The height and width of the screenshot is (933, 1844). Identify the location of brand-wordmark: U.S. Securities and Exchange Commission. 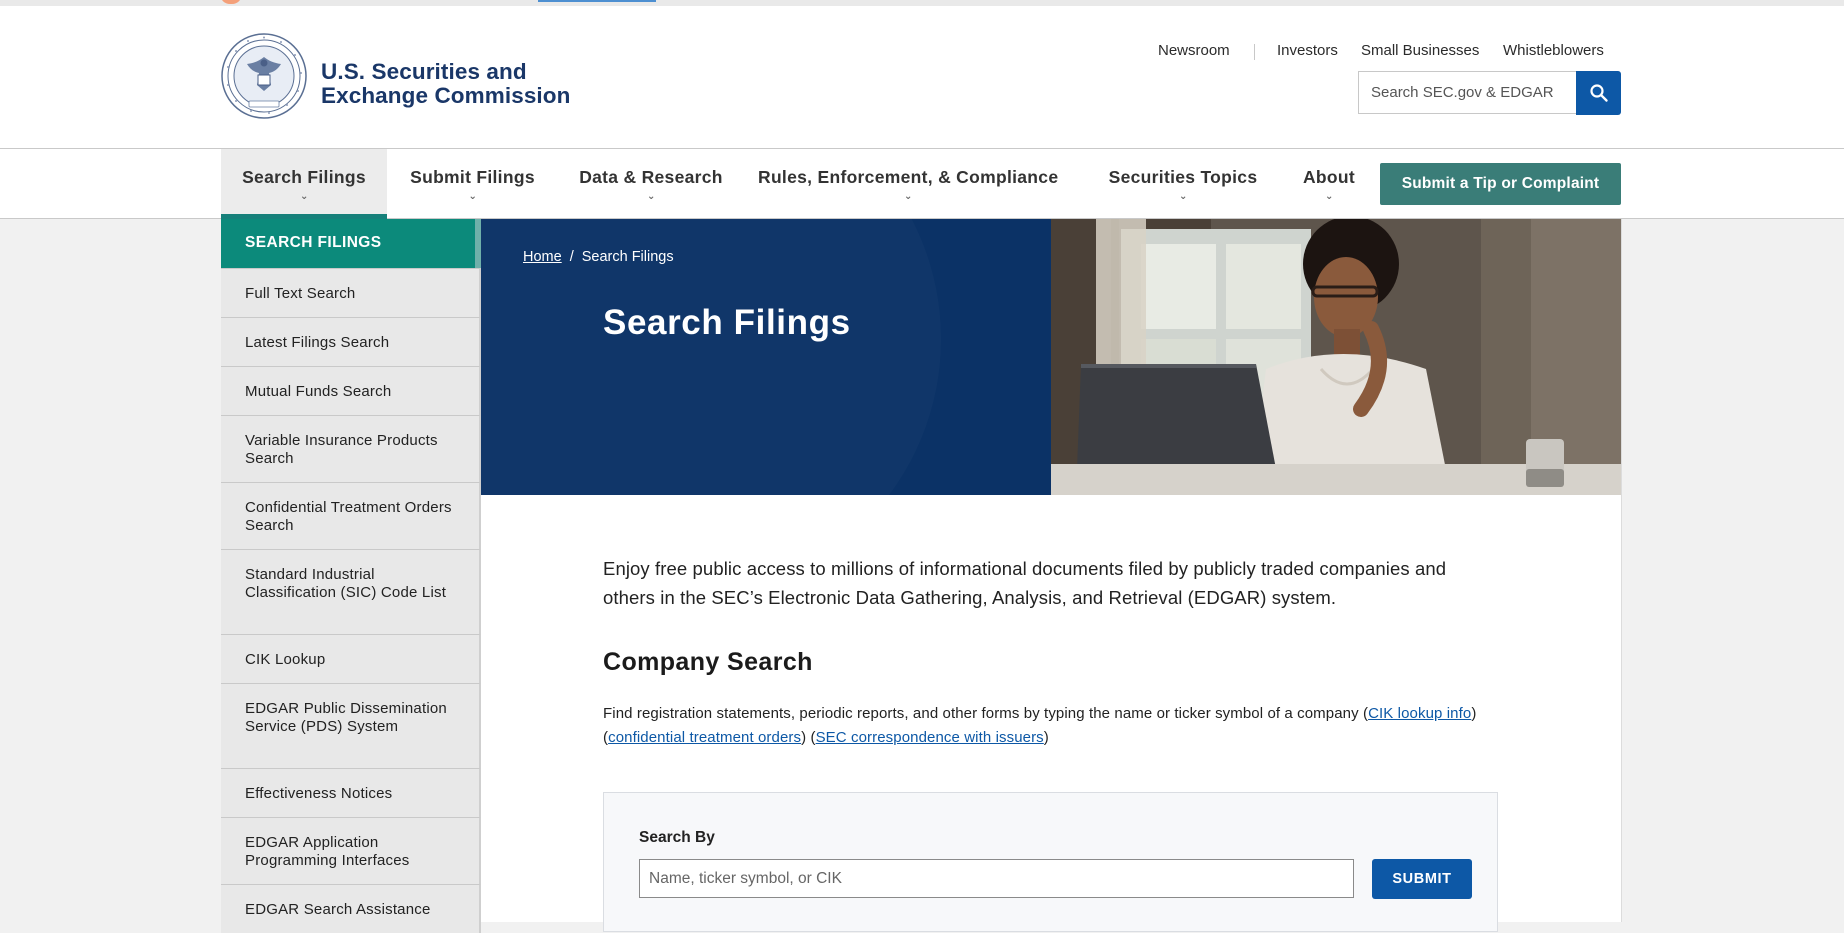
(445, 84).